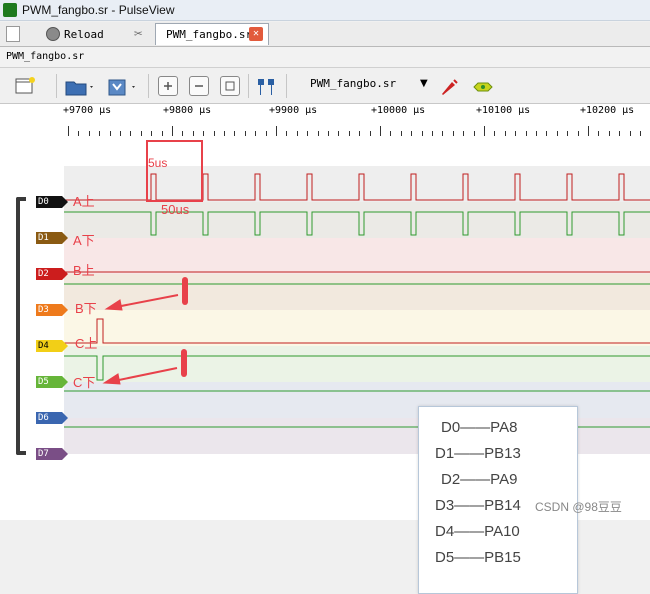 This screenshot has width=650, height=594. Describe the element at coordinates (256, 34) in the screenshot. I see `close-tab-icon: ✕` at that location.